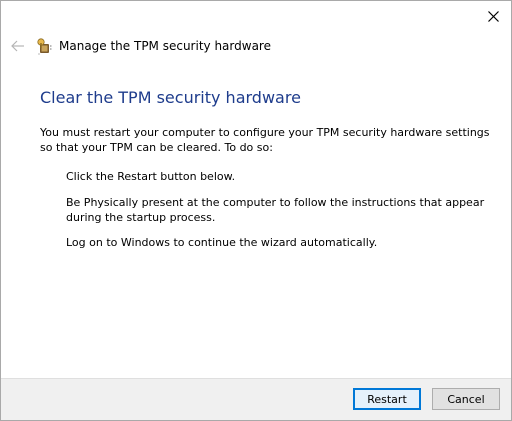 The height and width of the screenshot is (421, 512). What do you see at coordinates (256, 399) in the screenshot?
I see `button-bar: Restart Cancel` at bounding box center [256, 399].